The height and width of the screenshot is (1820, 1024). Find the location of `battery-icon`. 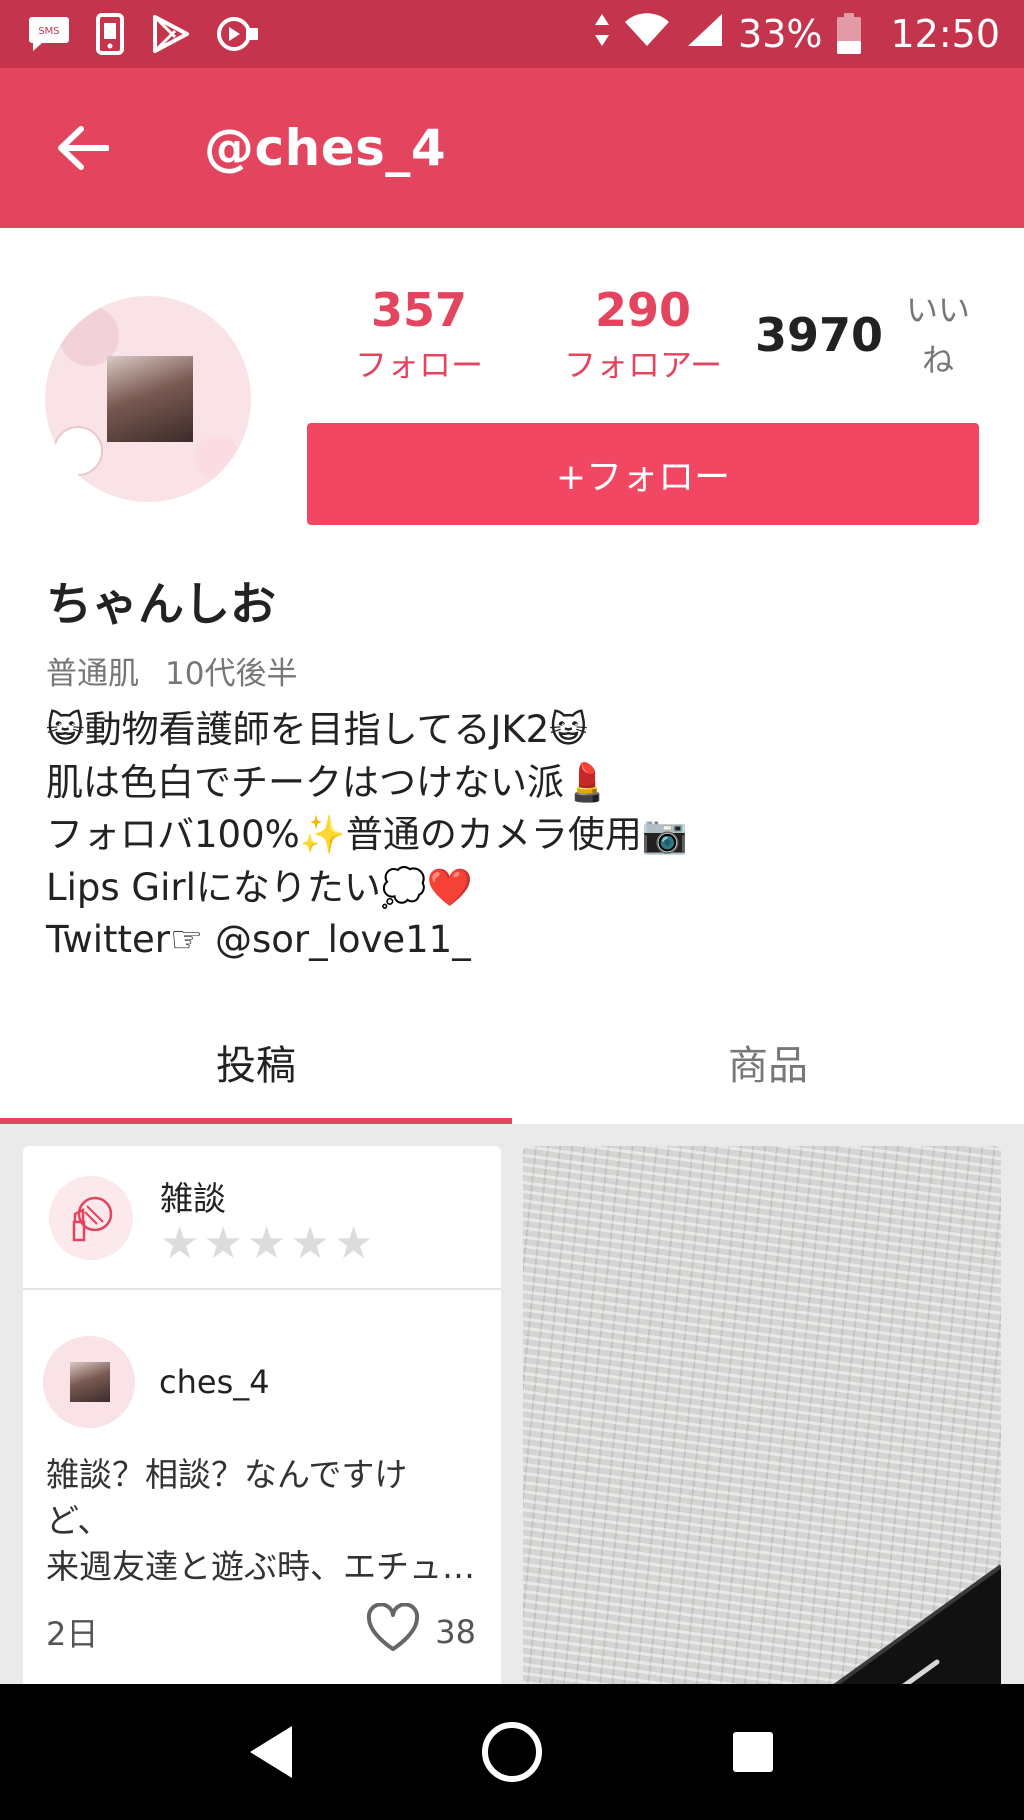

battery-icon is located at coordinates (849, 34).